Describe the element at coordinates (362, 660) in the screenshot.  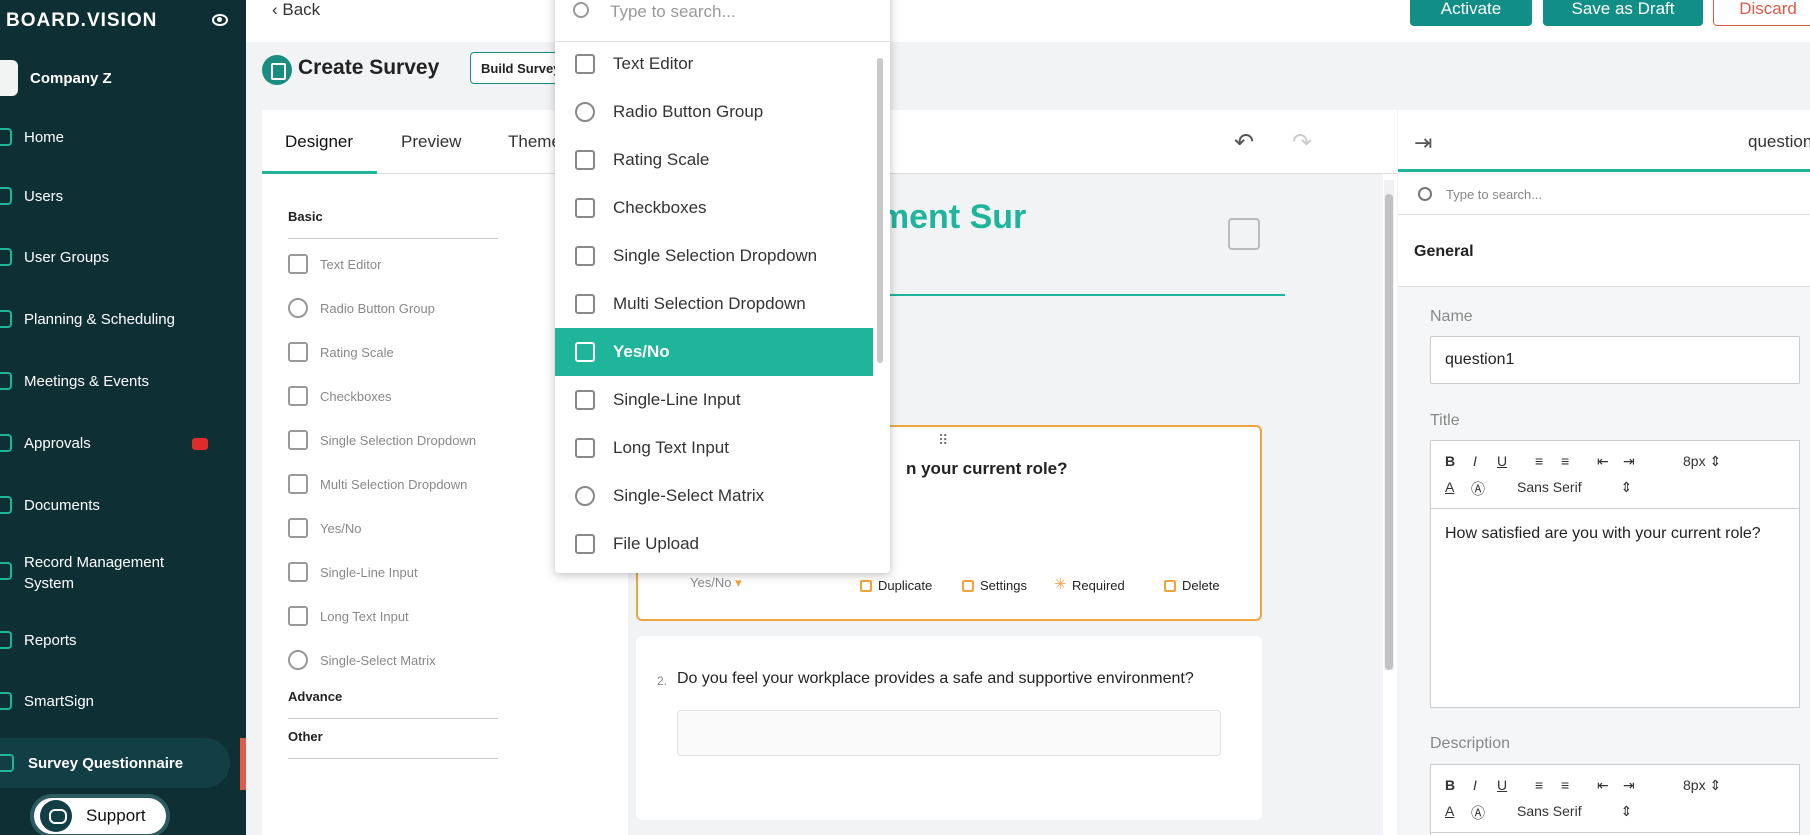
I see `toolbox-item: Single-Select Matrix` at that location.